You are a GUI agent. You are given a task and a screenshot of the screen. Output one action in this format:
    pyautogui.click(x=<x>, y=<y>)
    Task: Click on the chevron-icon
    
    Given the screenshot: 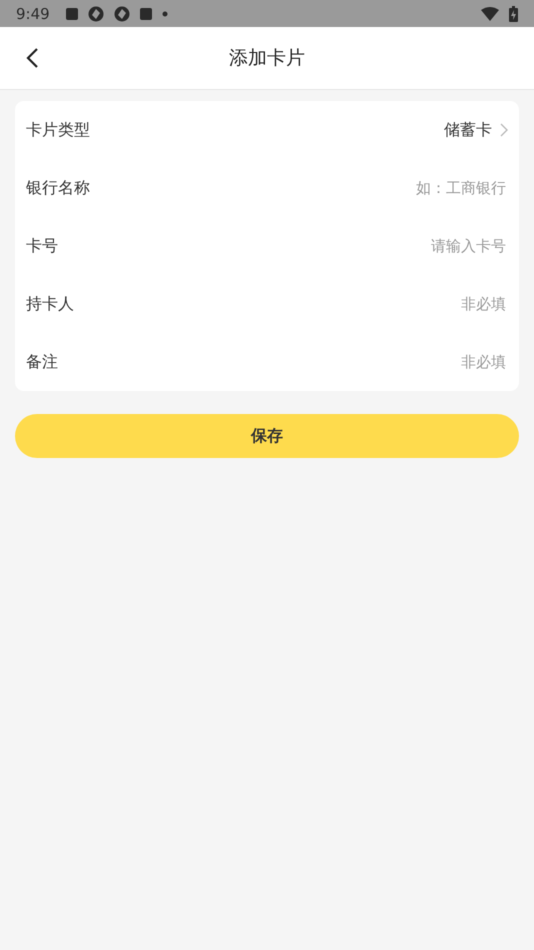 What is the action you would take?
    pyautogui.click(x=504, y=130)
    